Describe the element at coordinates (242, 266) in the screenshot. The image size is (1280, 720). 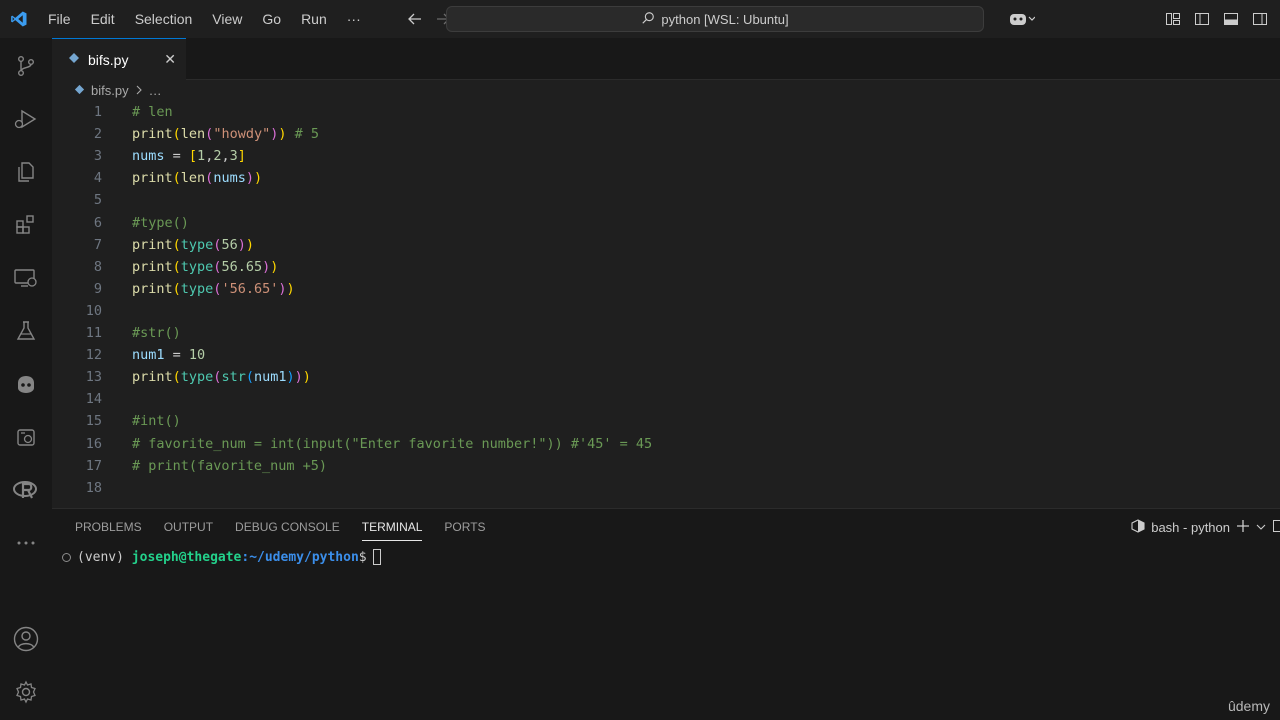
I see `code-token: 56.65` at that location.